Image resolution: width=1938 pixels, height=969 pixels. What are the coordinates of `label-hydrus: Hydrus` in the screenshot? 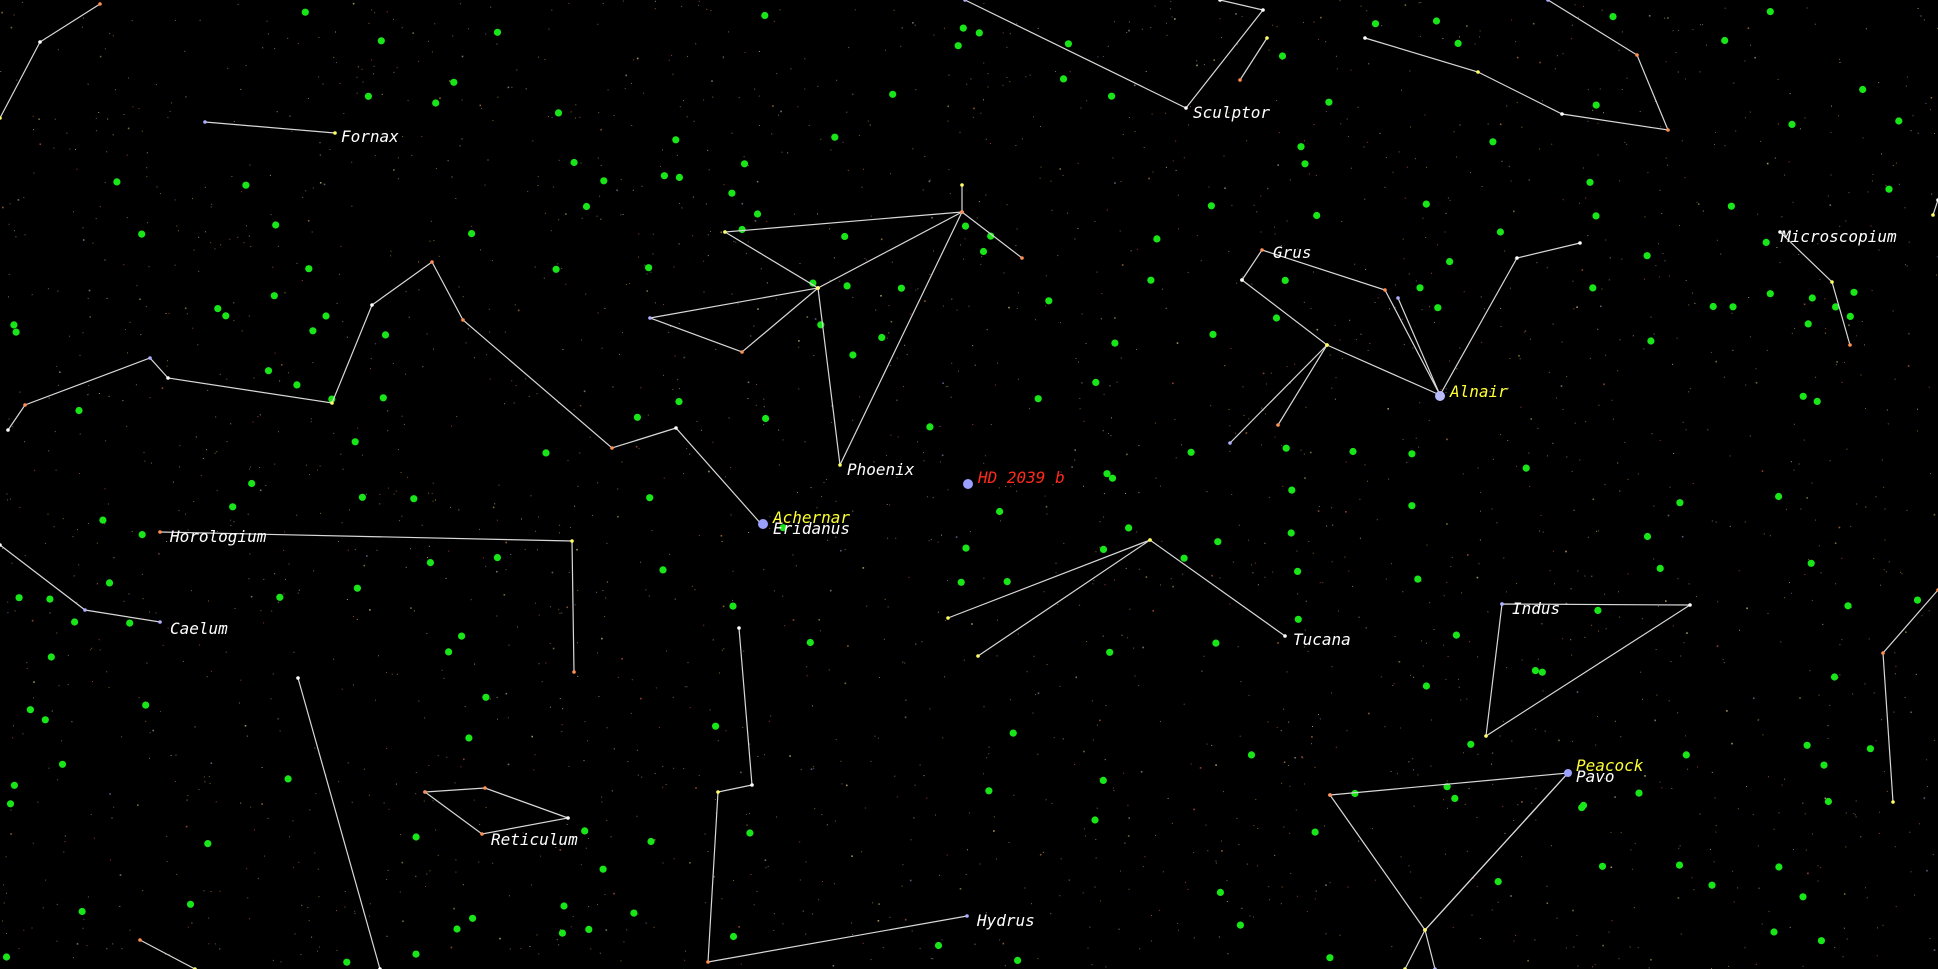 It's located at (1005, 920).